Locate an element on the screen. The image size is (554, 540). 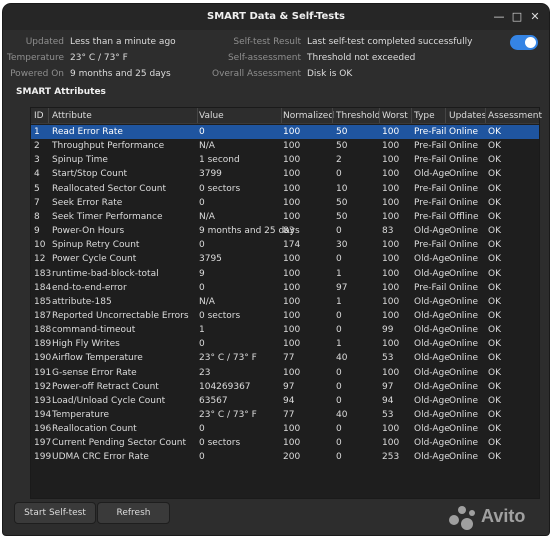
cell-id: 4 is located at coordinates (37, 174).